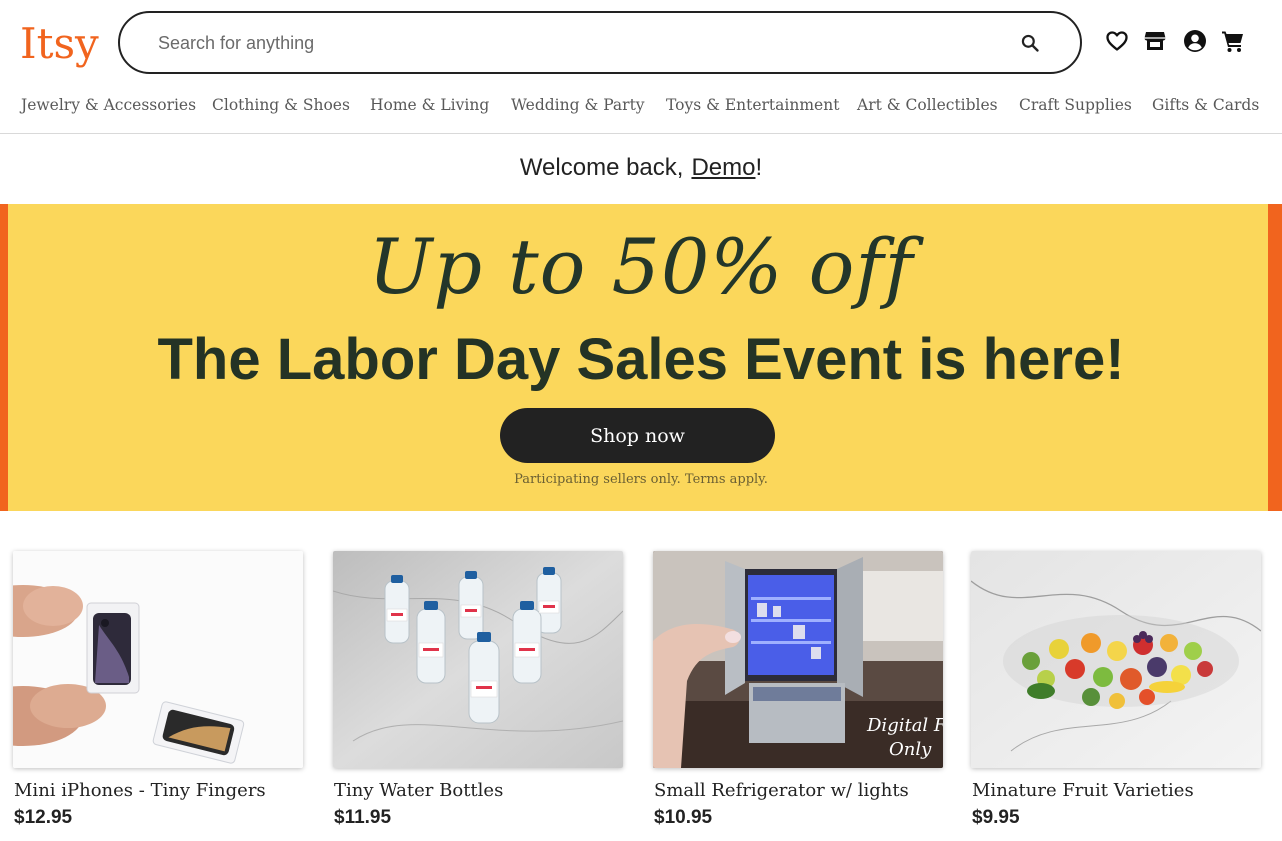  I want to click on product-name: Small Refrigerator w/ lights, so click(798, 790).